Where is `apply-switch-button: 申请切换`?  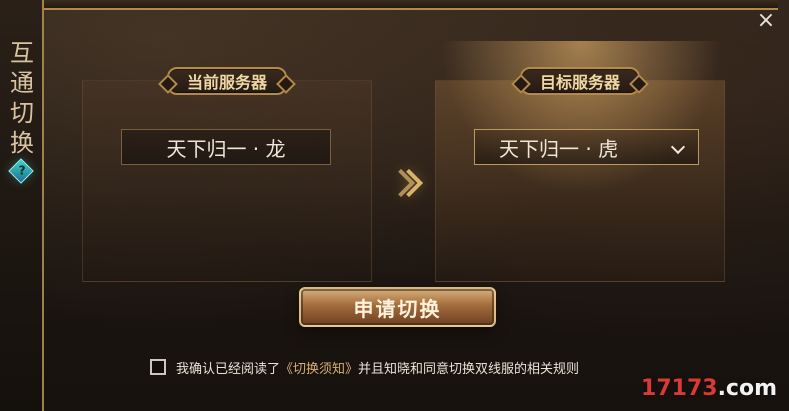 apply-switch-button: 申请切换 is located at coordinates (397, 307).